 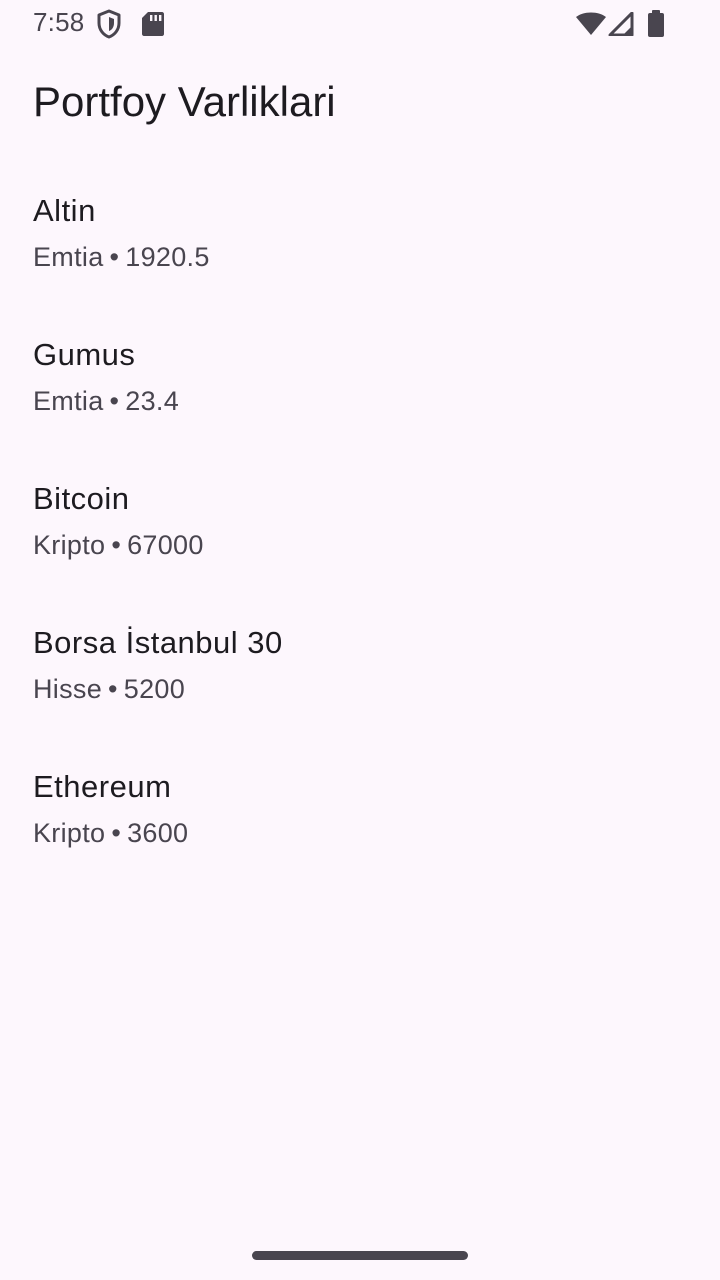 I want to click on status-time: 7:58, so click(x=59, y=22).